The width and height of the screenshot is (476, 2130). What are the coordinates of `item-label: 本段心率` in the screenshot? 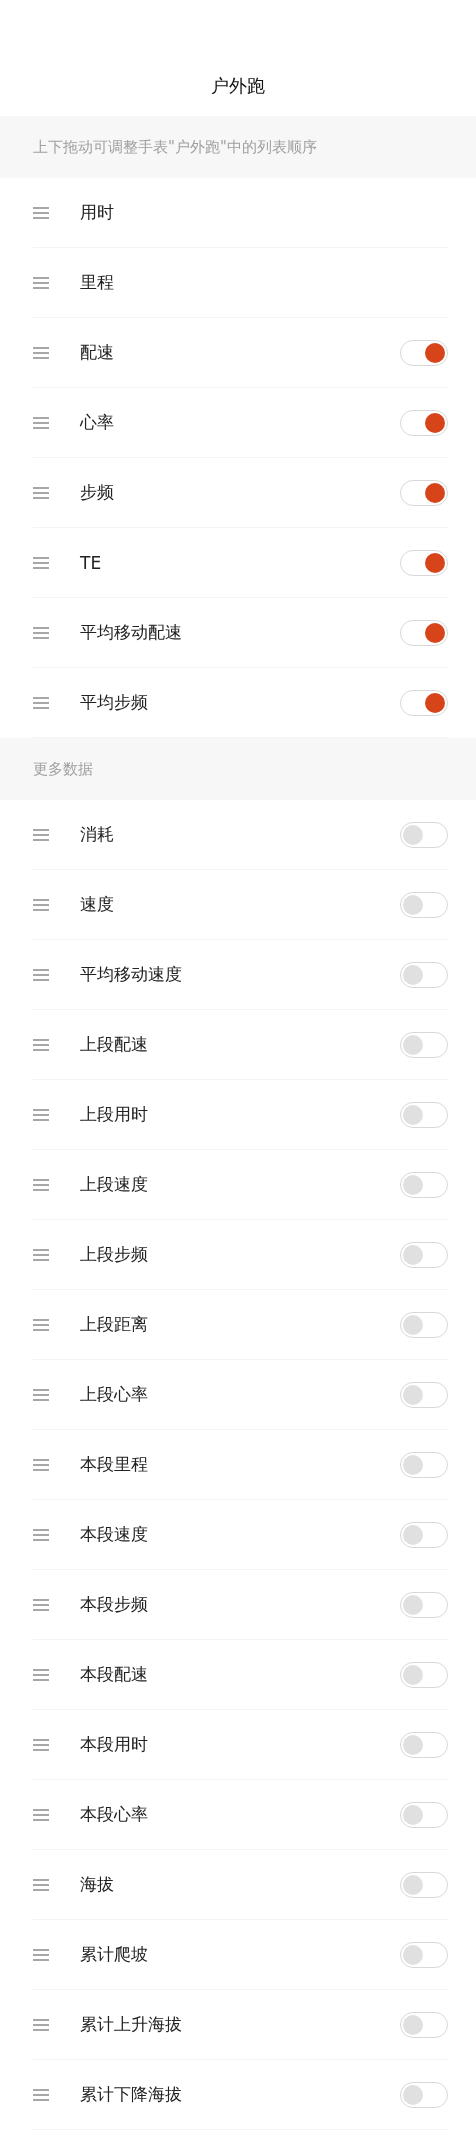 It's located at (114, 1814).